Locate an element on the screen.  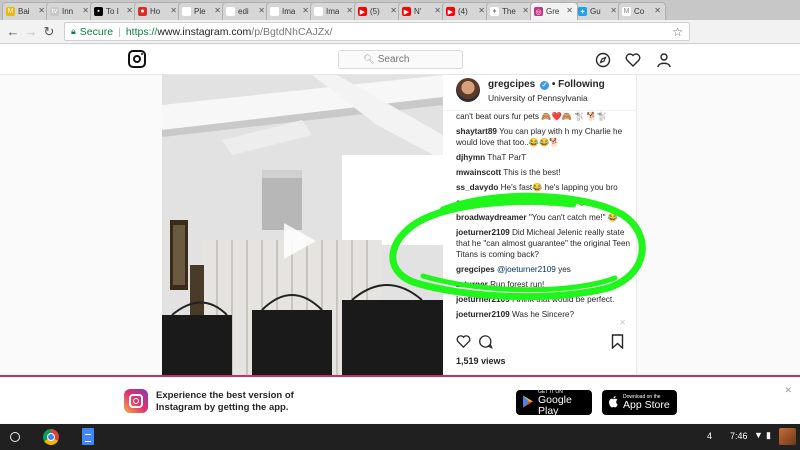
comment-text: Was he Sincere? is located at coordinates (543, 314).